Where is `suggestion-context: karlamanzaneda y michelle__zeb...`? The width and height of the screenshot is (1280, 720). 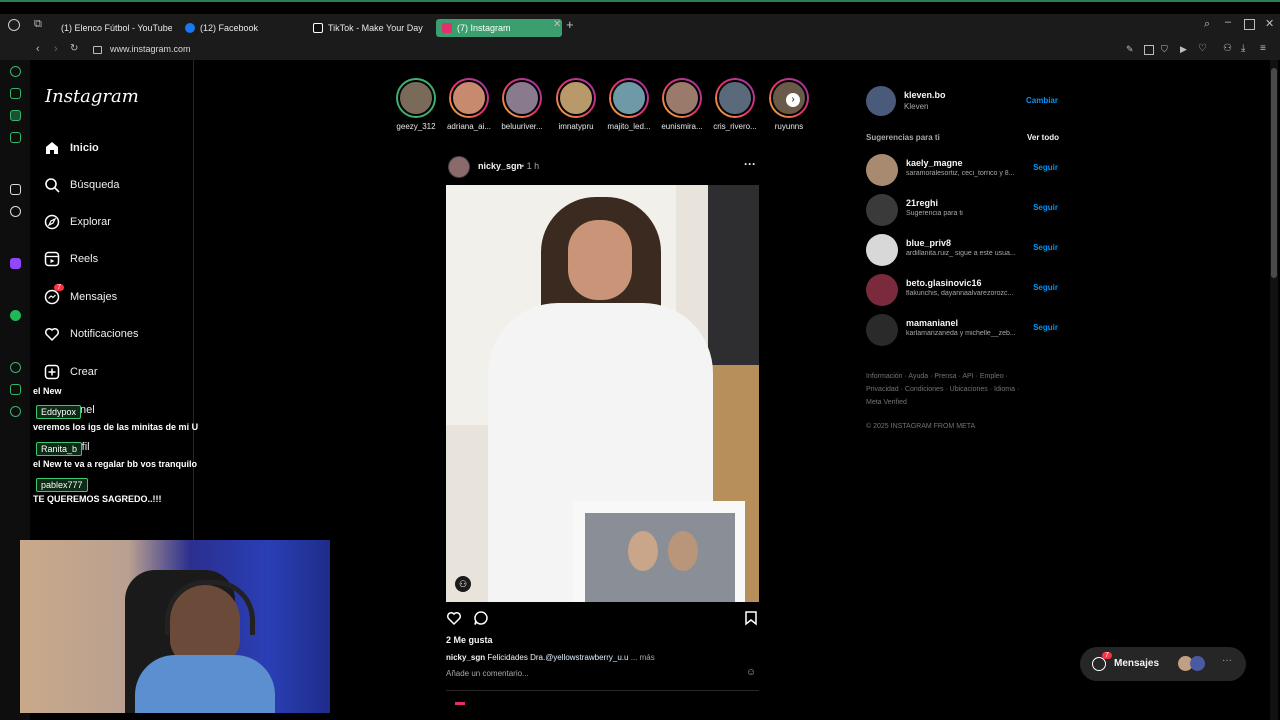
suggestion-context: karlamanzaneda y michelle__zeb... is located at coordinates (961, 333).